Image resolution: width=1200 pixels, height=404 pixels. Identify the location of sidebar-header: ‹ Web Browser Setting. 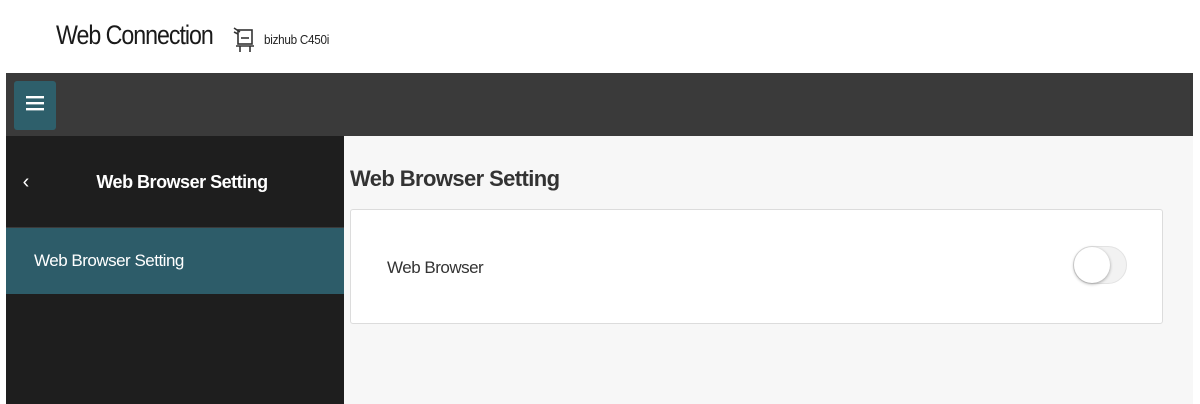
(175, 182).